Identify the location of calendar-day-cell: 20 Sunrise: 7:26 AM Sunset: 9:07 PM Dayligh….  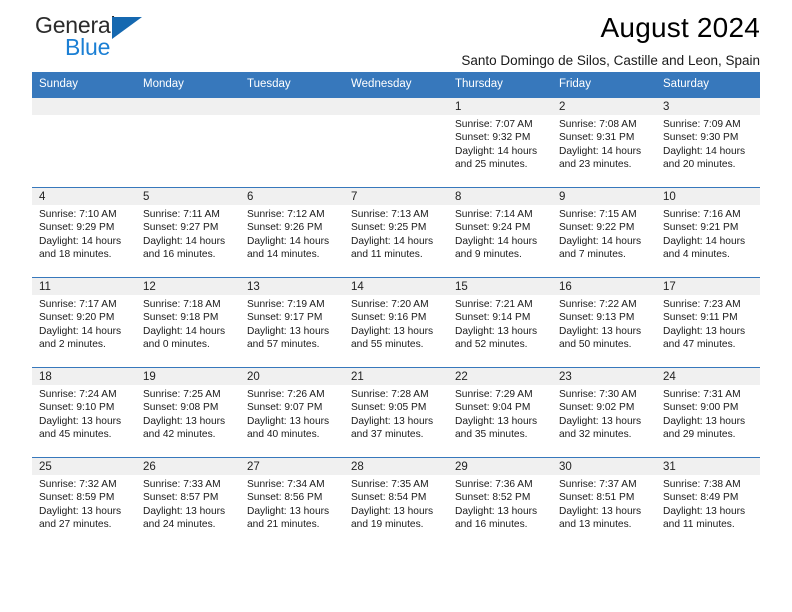
(292, 412).